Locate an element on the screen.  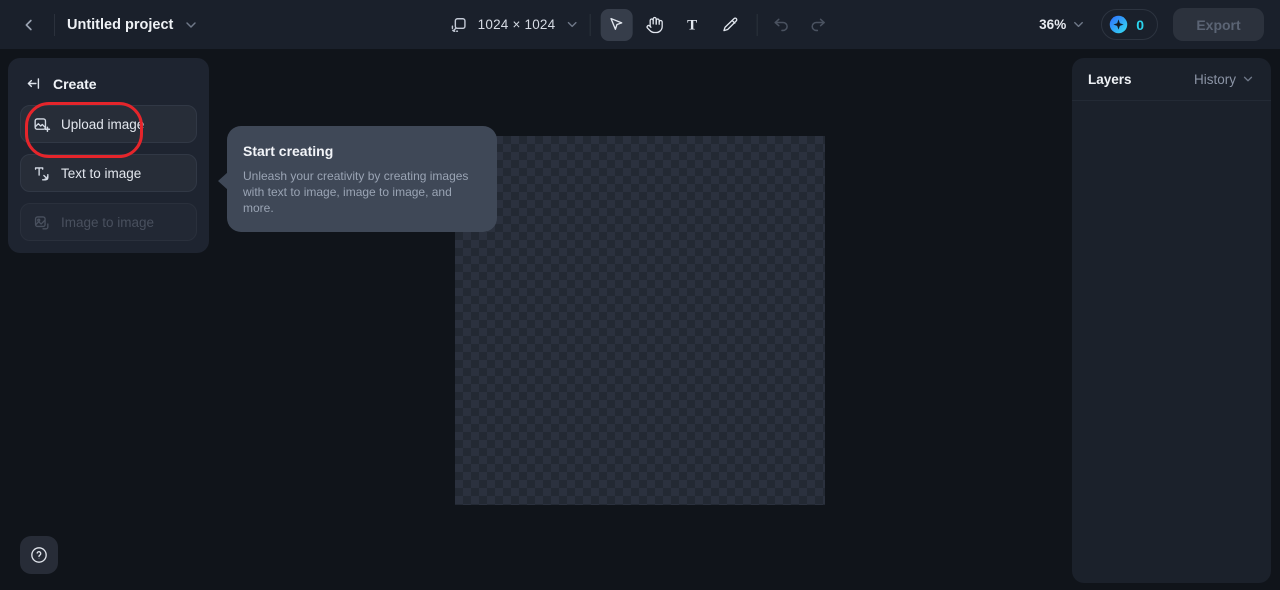
export-button: Export is located at coordinates (1218, 24).